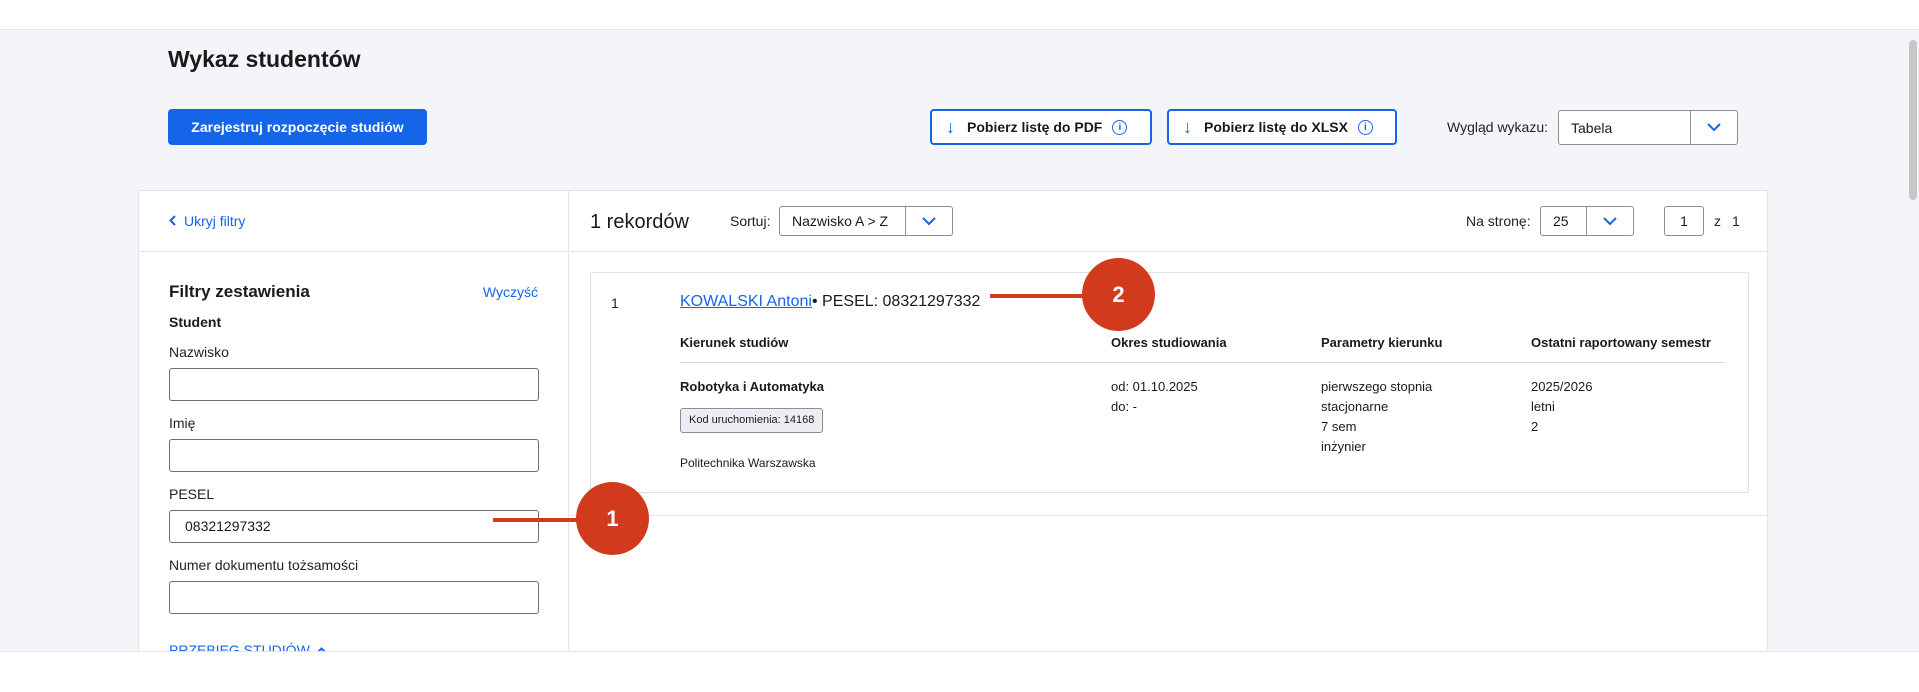 This screenshot has width=1919, height=692. What do you see at coordinates (1543, 406) in the screenshot?
I see `semestr-typ: letni` at bounding box center [1543, 406].